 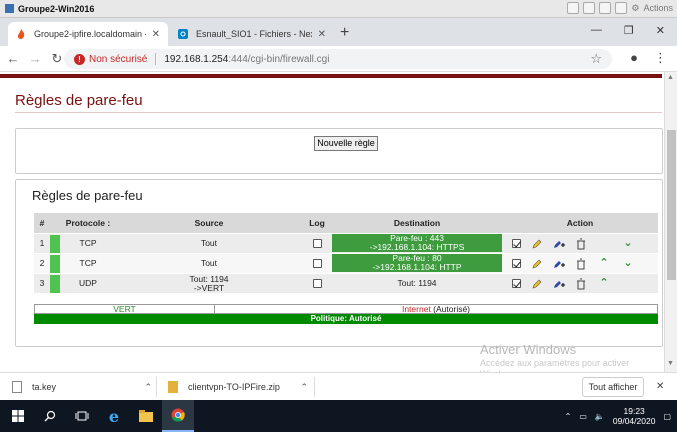 I want to click on windows-start-icon, so click(x=18, y=416).